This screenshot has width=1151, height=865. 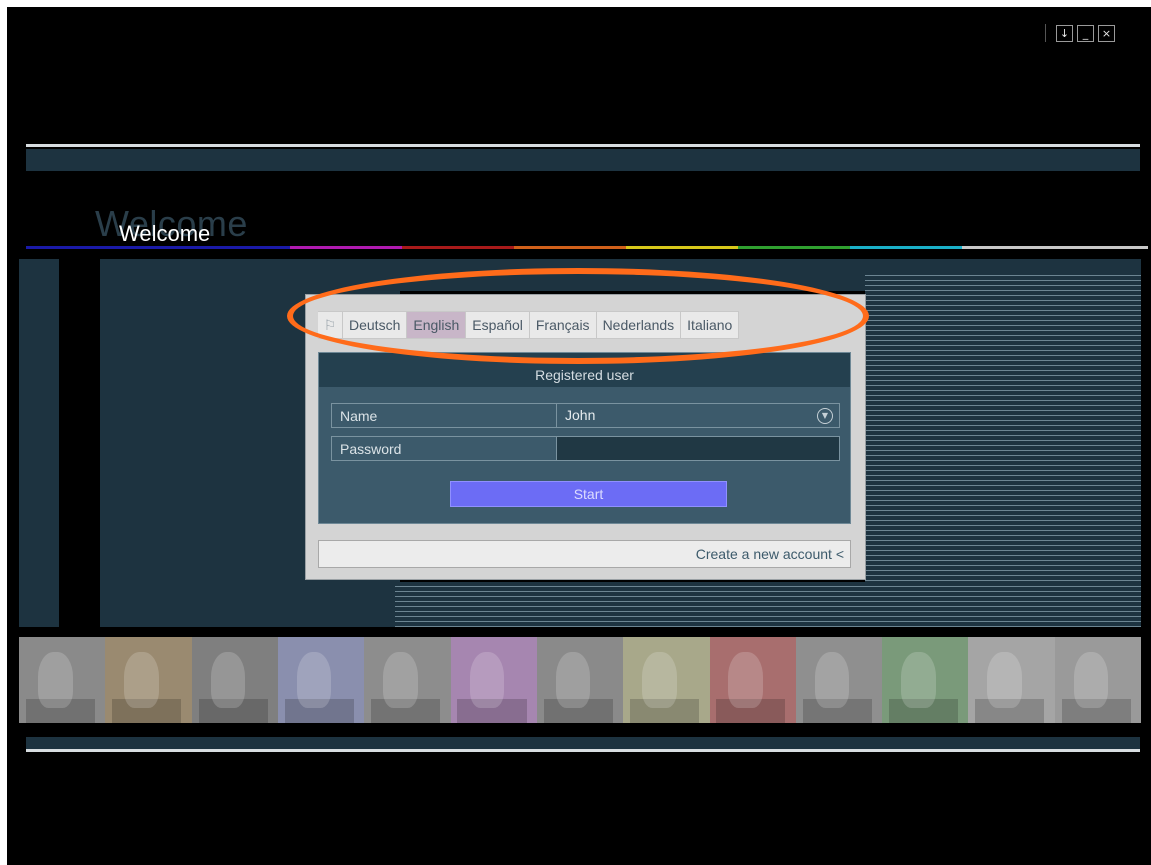 I want to click on password-input, so click(x=698, y=448).